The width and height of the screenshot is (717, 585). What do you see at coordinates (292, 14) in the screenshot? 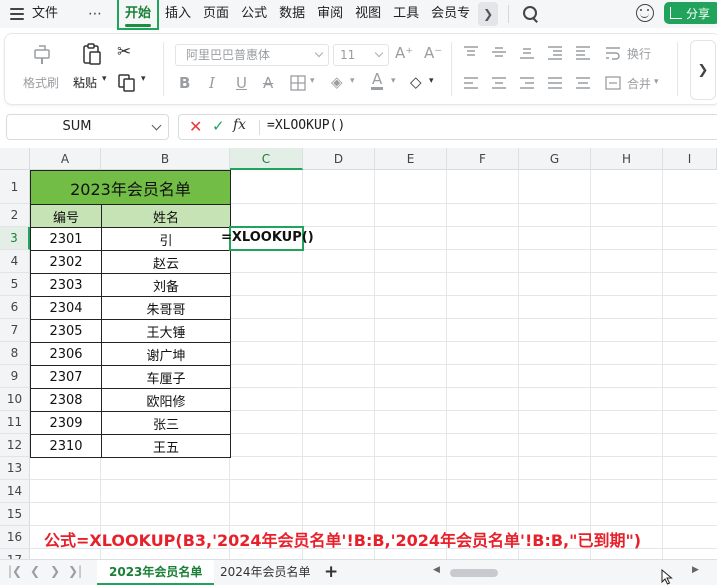
I see `menu-data: 数据` at bounding box center [292, 14].